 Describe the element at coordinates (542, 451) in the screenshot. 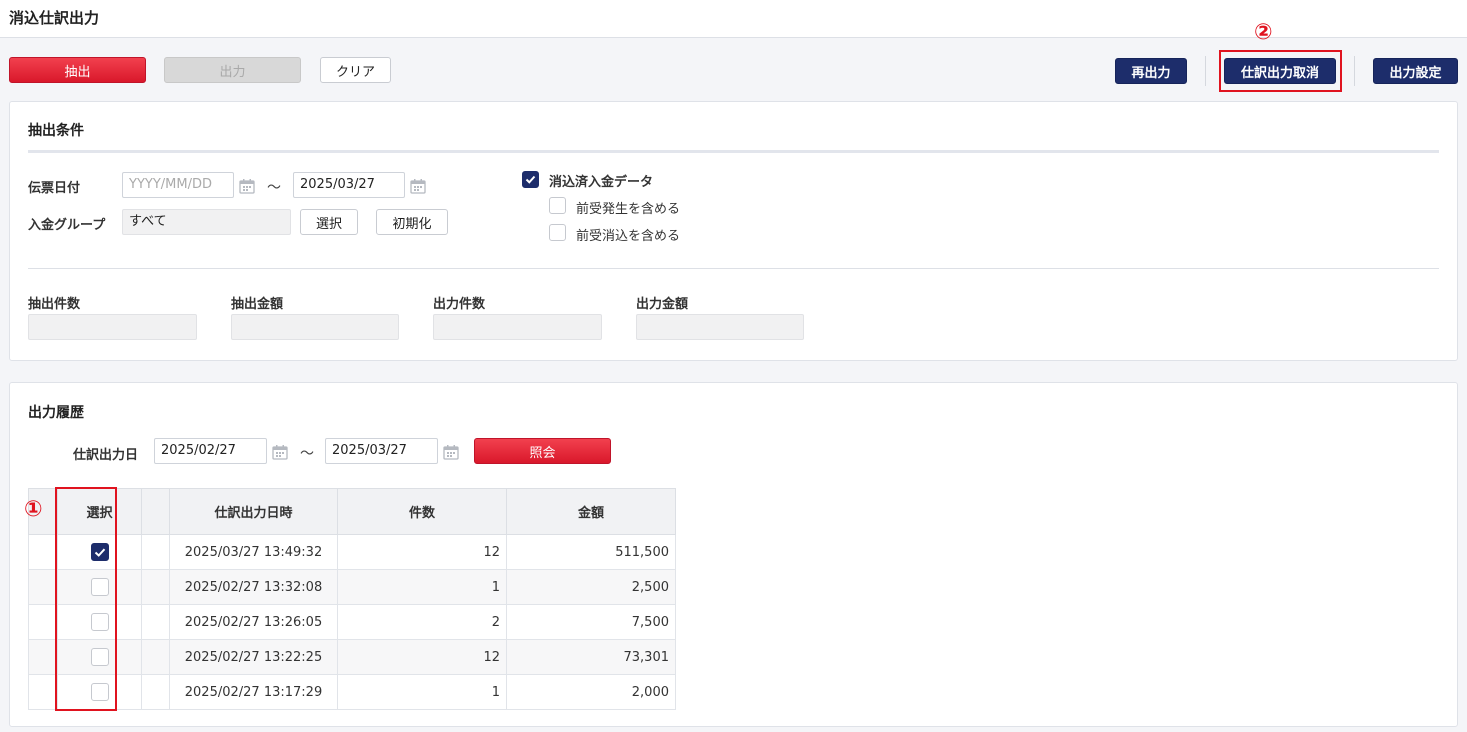

I see `history-search-button: 照会` at that location.